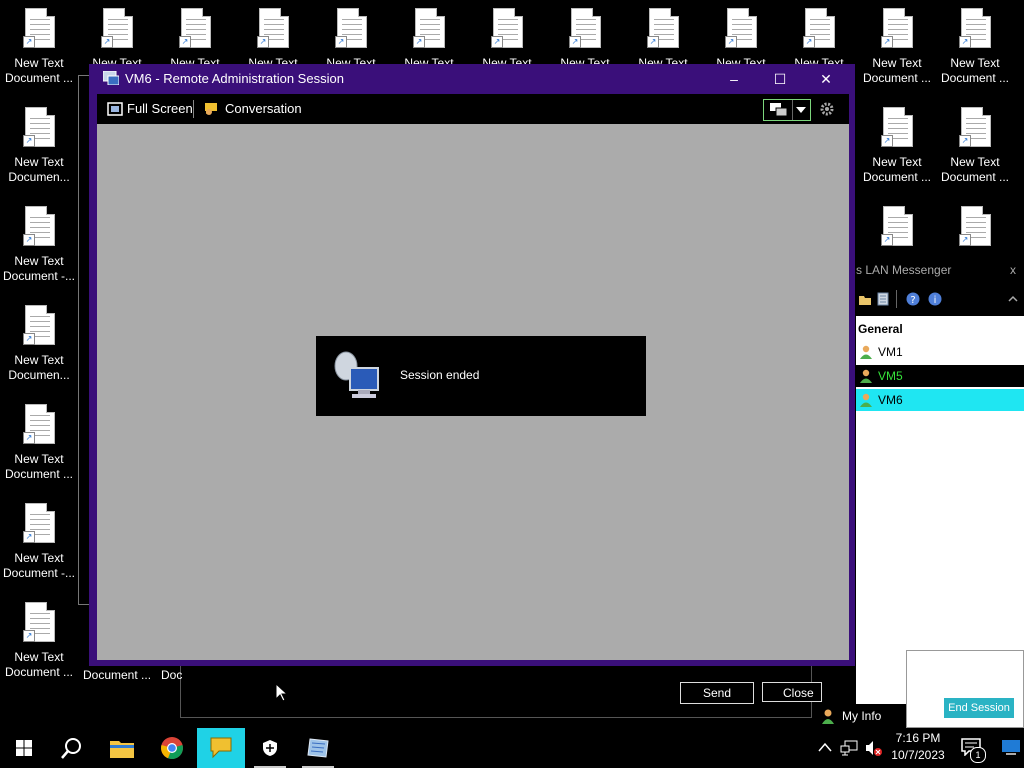  Describe the element at coordinates (918, 747) in the screenshot. I see `system-clock: 7:16 PM 10/7/2023` at that location.